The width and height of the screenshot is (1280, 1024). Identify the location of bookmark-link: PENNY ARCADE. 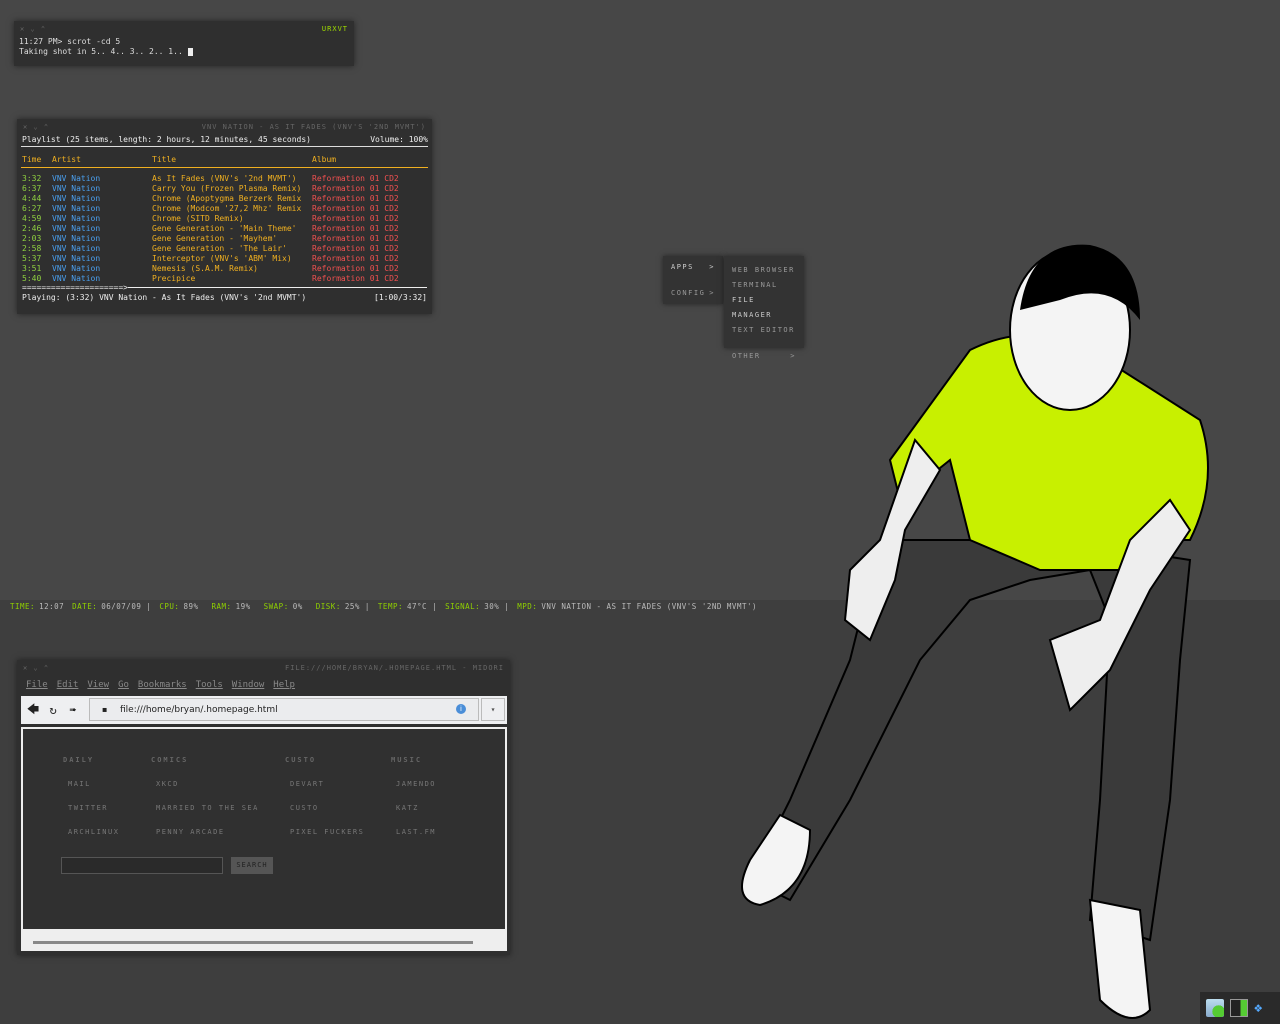
(190, 832).